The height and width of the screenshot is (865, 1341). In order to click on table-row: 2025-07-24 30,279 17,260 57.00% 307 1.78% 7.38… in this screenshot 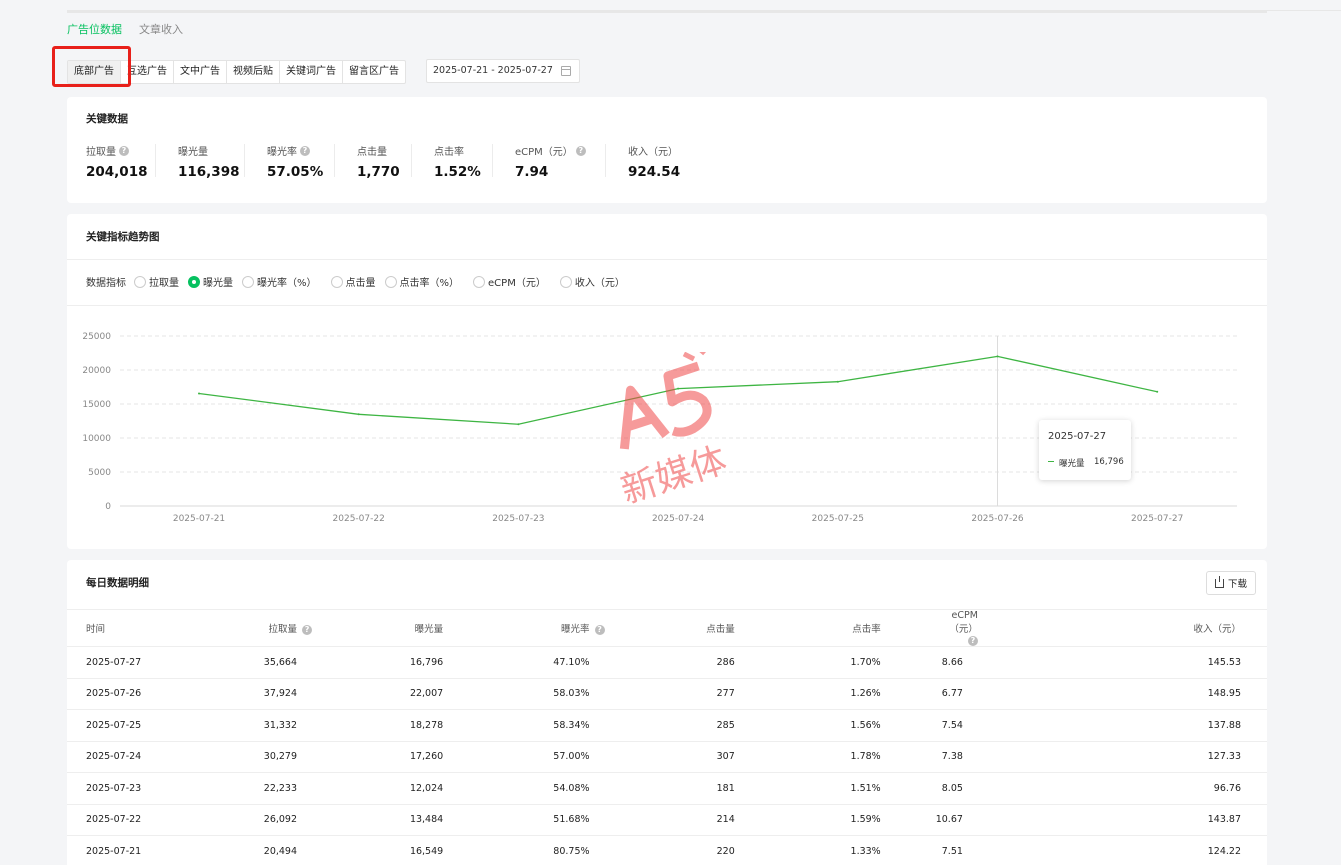, I will do `click(667, 757)`.